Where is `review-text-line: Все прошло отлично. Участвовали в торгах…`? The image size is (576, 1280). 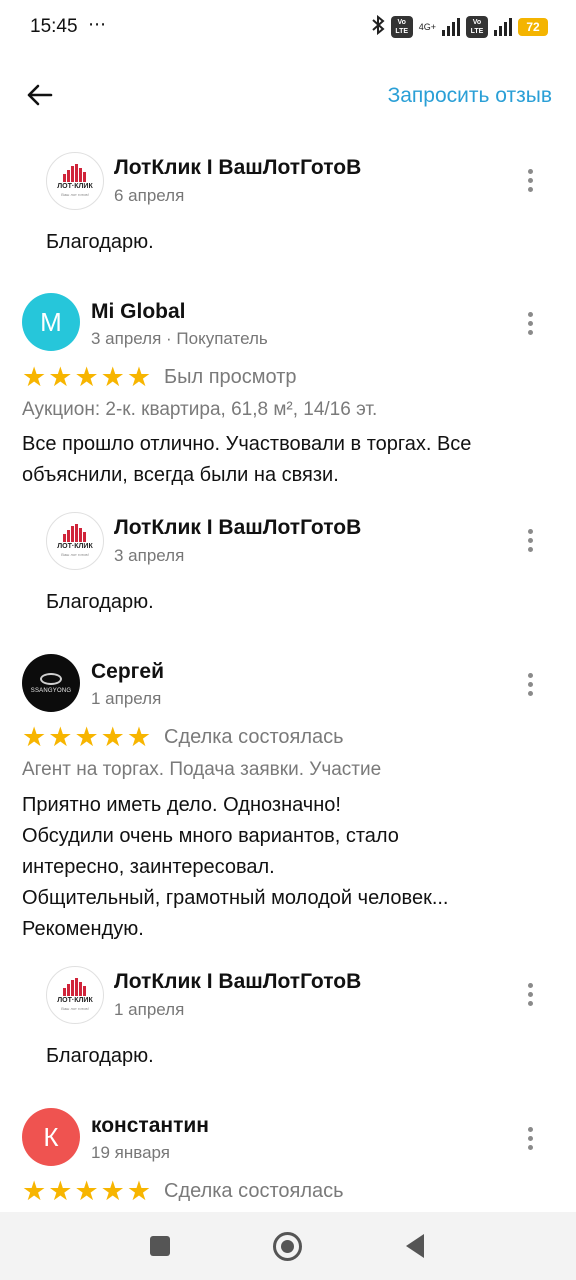
review-text-line: Все прошло отлично. Участвовали в торгах… is located at coordinates (247, 444).